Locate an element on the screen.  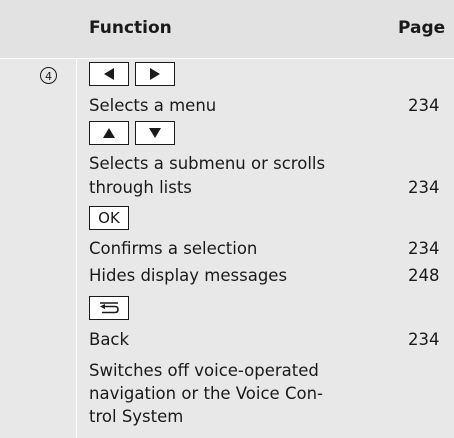
row-switches-off-line1: Switches off voice-operated is located at coordinates (204, 370).